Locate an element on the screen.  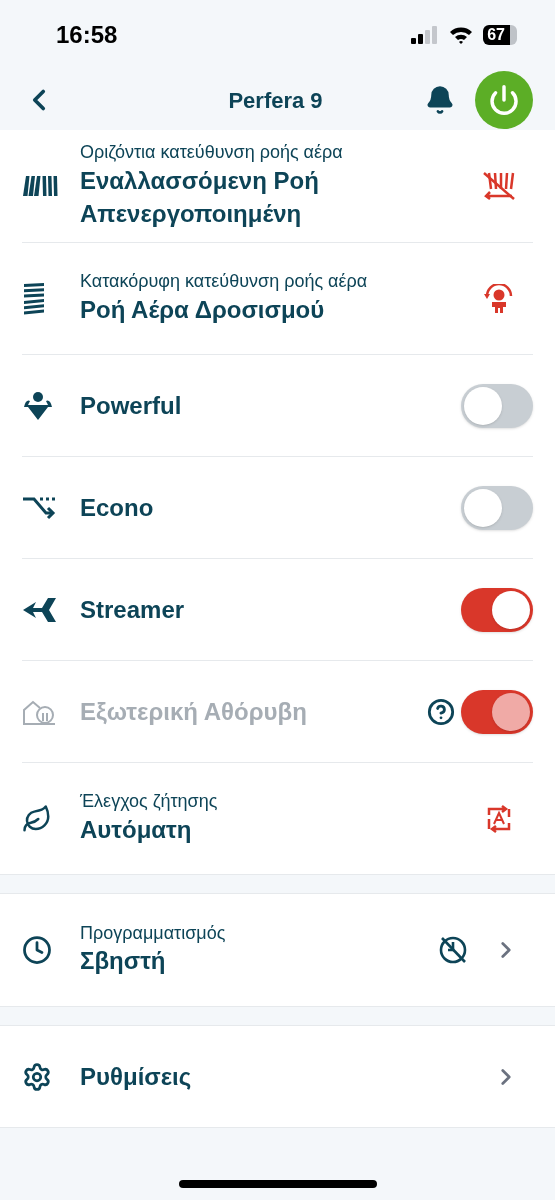
setting-label: Οριζόντια κατεύθυνση ροής αέρα is located at coordinates (212, 152).